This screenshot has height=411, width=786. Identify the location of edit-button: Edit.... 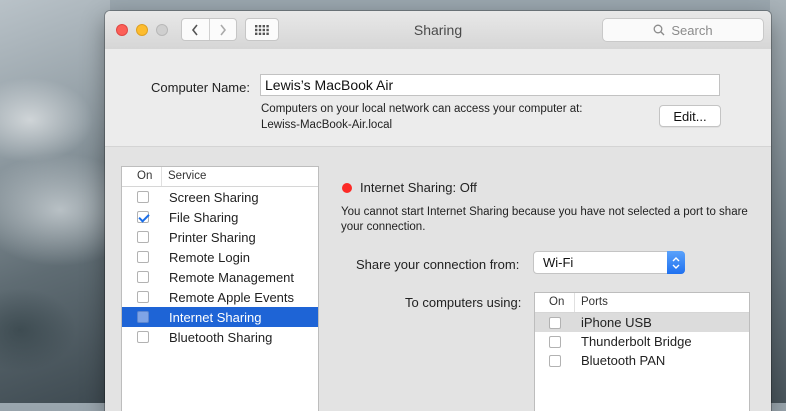
(690, 116).